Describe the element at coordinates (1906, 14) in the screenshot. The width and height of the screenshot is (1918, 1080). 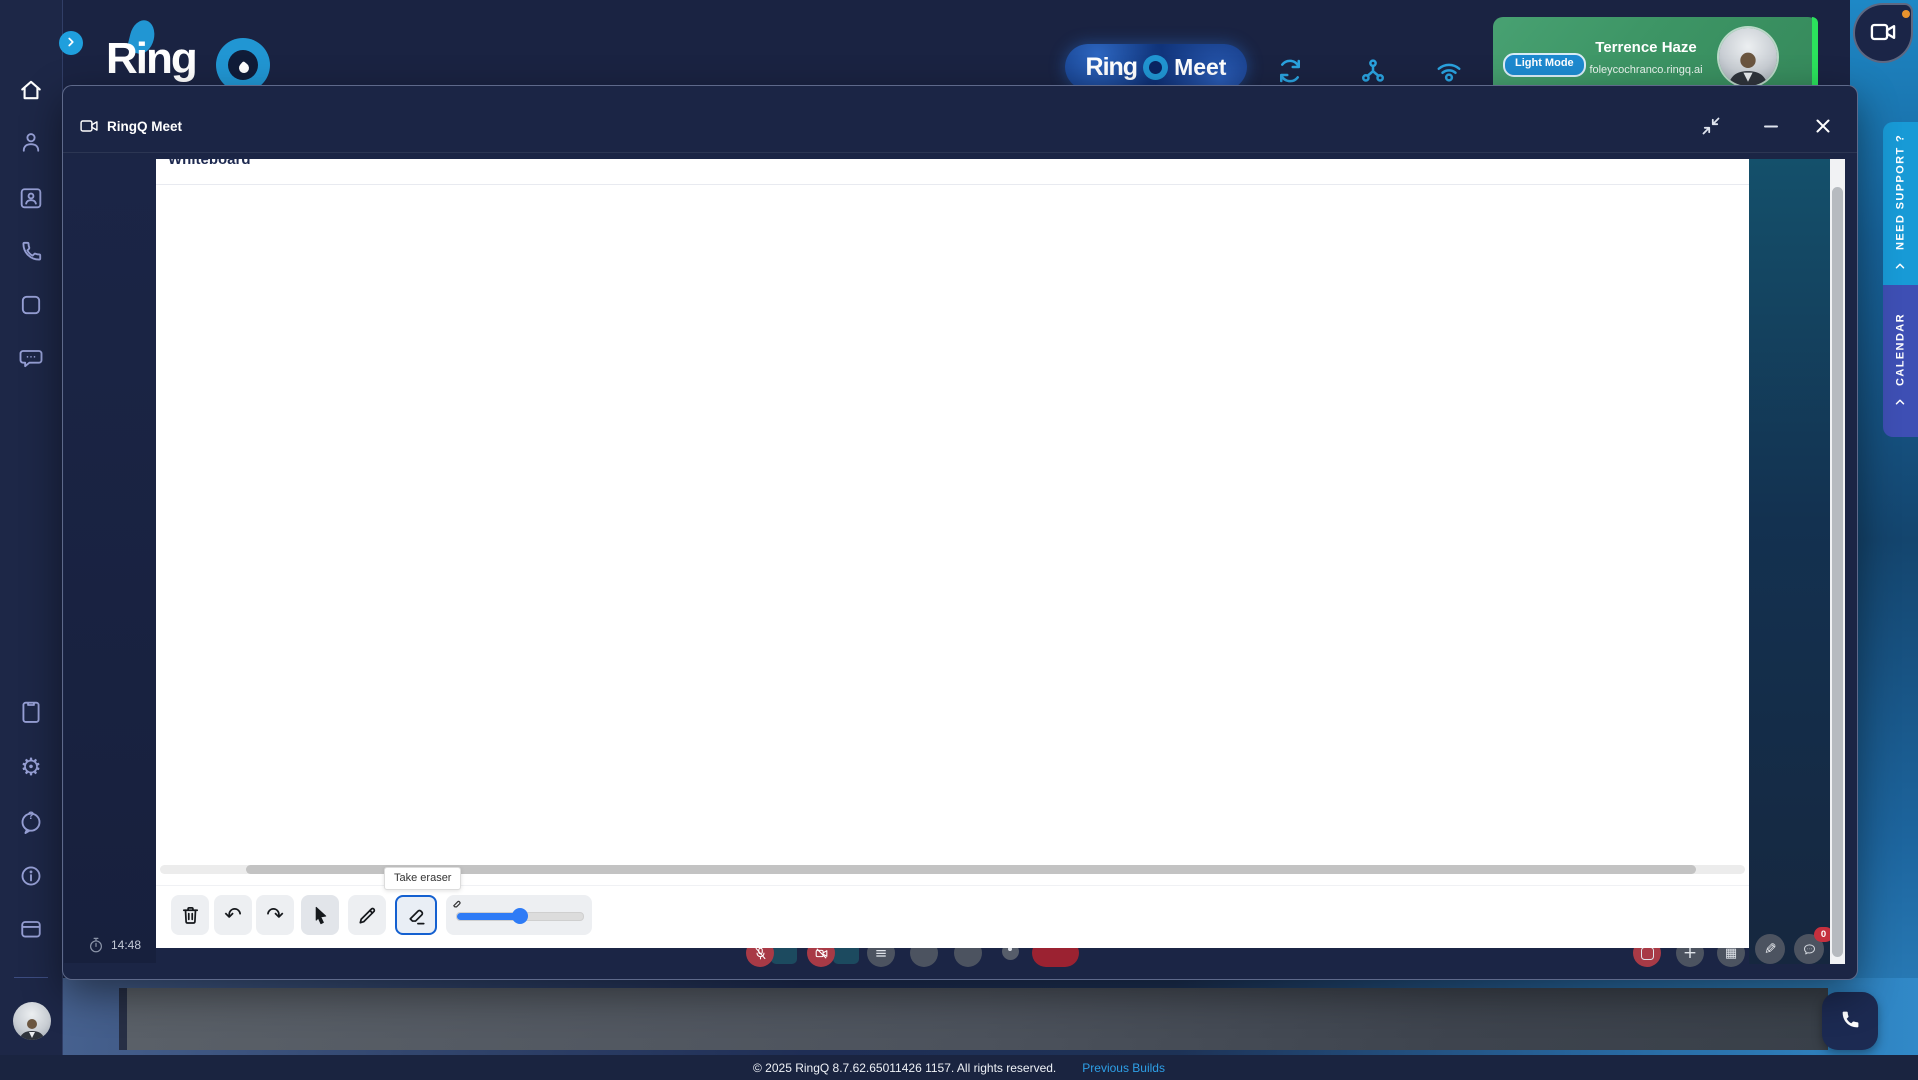
I see `notification-dot` at that location.